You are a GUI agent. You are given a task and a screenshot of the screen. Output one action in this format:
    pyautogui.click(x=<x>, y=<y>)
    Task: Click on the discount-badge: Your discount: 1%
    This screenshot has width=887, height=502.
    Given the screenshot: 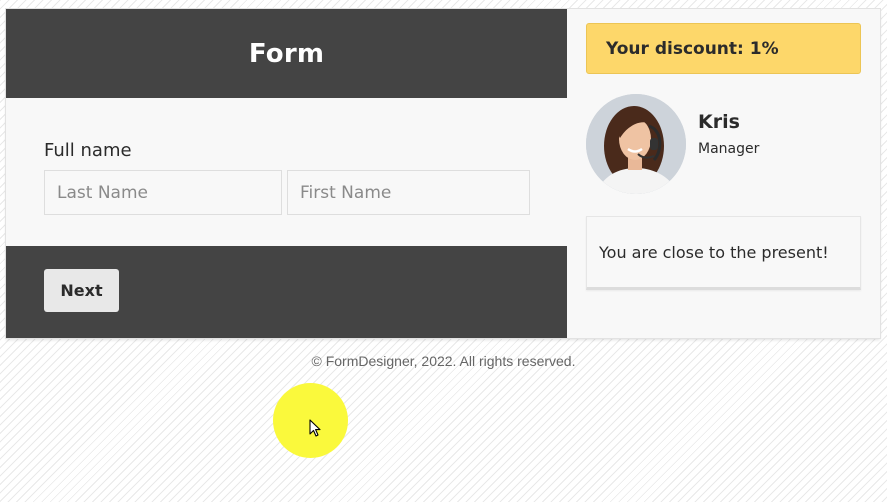 What is the action you would take?
    pyautogui.click(x=723, y=48)
    